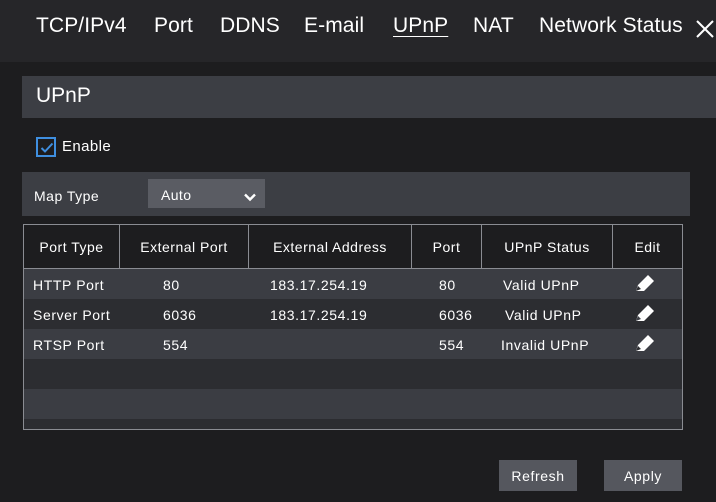 This screenshot has width=716, height=502. What do you see at coordinates (447, 285) in the screenshot?
I see `cell-port: 80` at bounding box center [447, 285].